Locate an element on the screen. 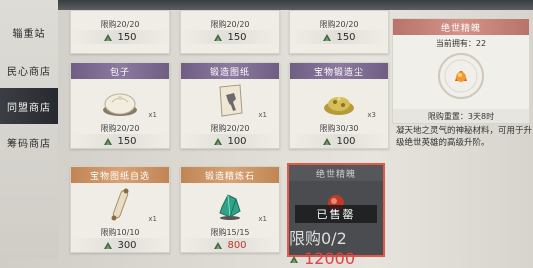 Image resolution: width=533 pixels, height=268 pixels. sidebar-item-label: 辎重站 is located at coordinates (29, 34).